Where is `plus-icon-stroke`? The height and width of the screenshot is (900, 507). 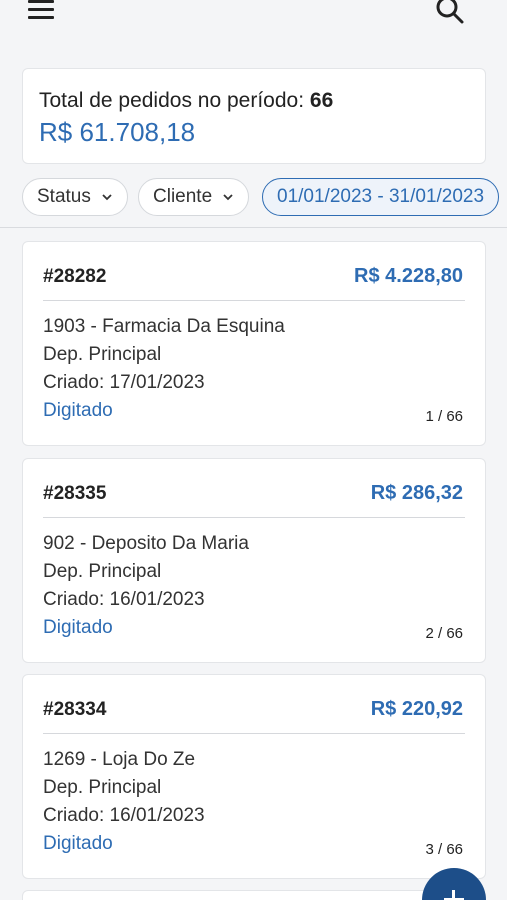
plus-icon-stroke is located at coordinates (453, 895).